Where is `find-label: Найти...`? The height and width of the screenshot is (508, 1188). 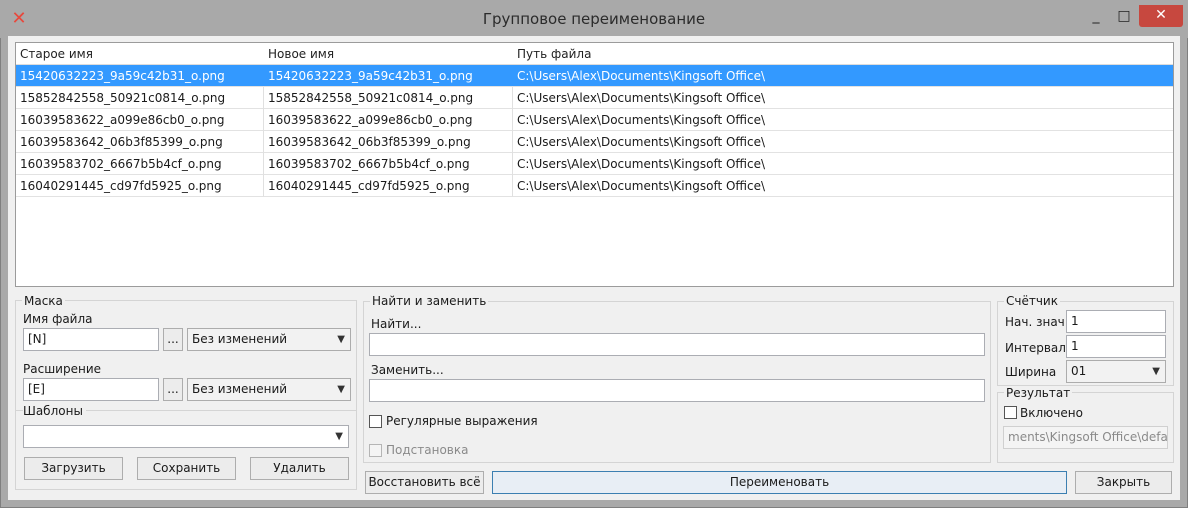 find-label: Найти... is located at coordinates (396, 324).